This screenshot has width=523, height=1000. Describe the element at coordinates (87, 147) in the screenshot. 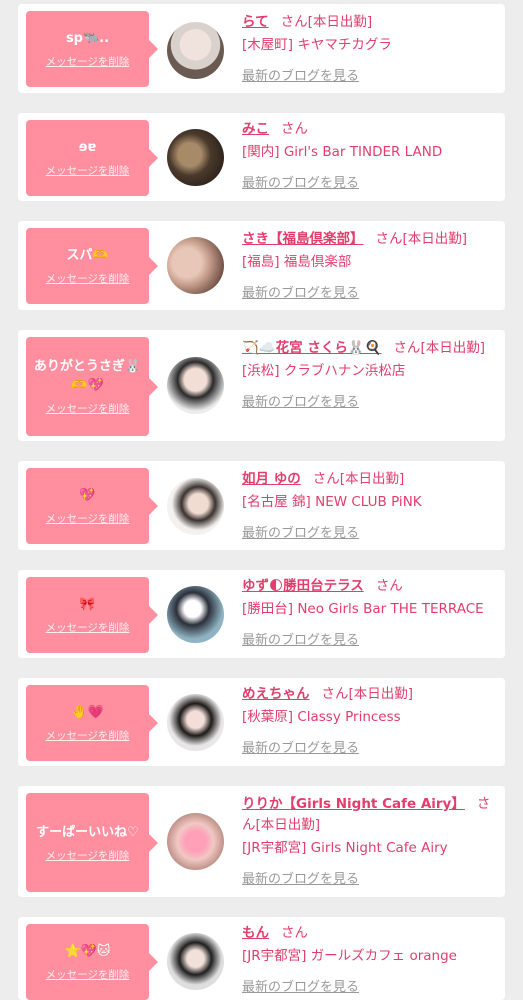

I see `message-text: ɘɐ` at that location.